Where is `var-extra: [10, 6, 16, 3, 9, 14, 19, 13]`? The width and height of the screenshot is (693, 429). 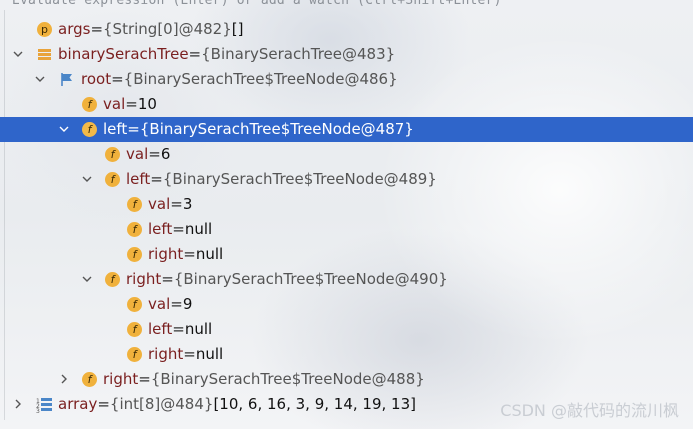 var-extra: [10, 6, 16, 3, 9, 14, 19, 13] is located at coordinates (314, 404).